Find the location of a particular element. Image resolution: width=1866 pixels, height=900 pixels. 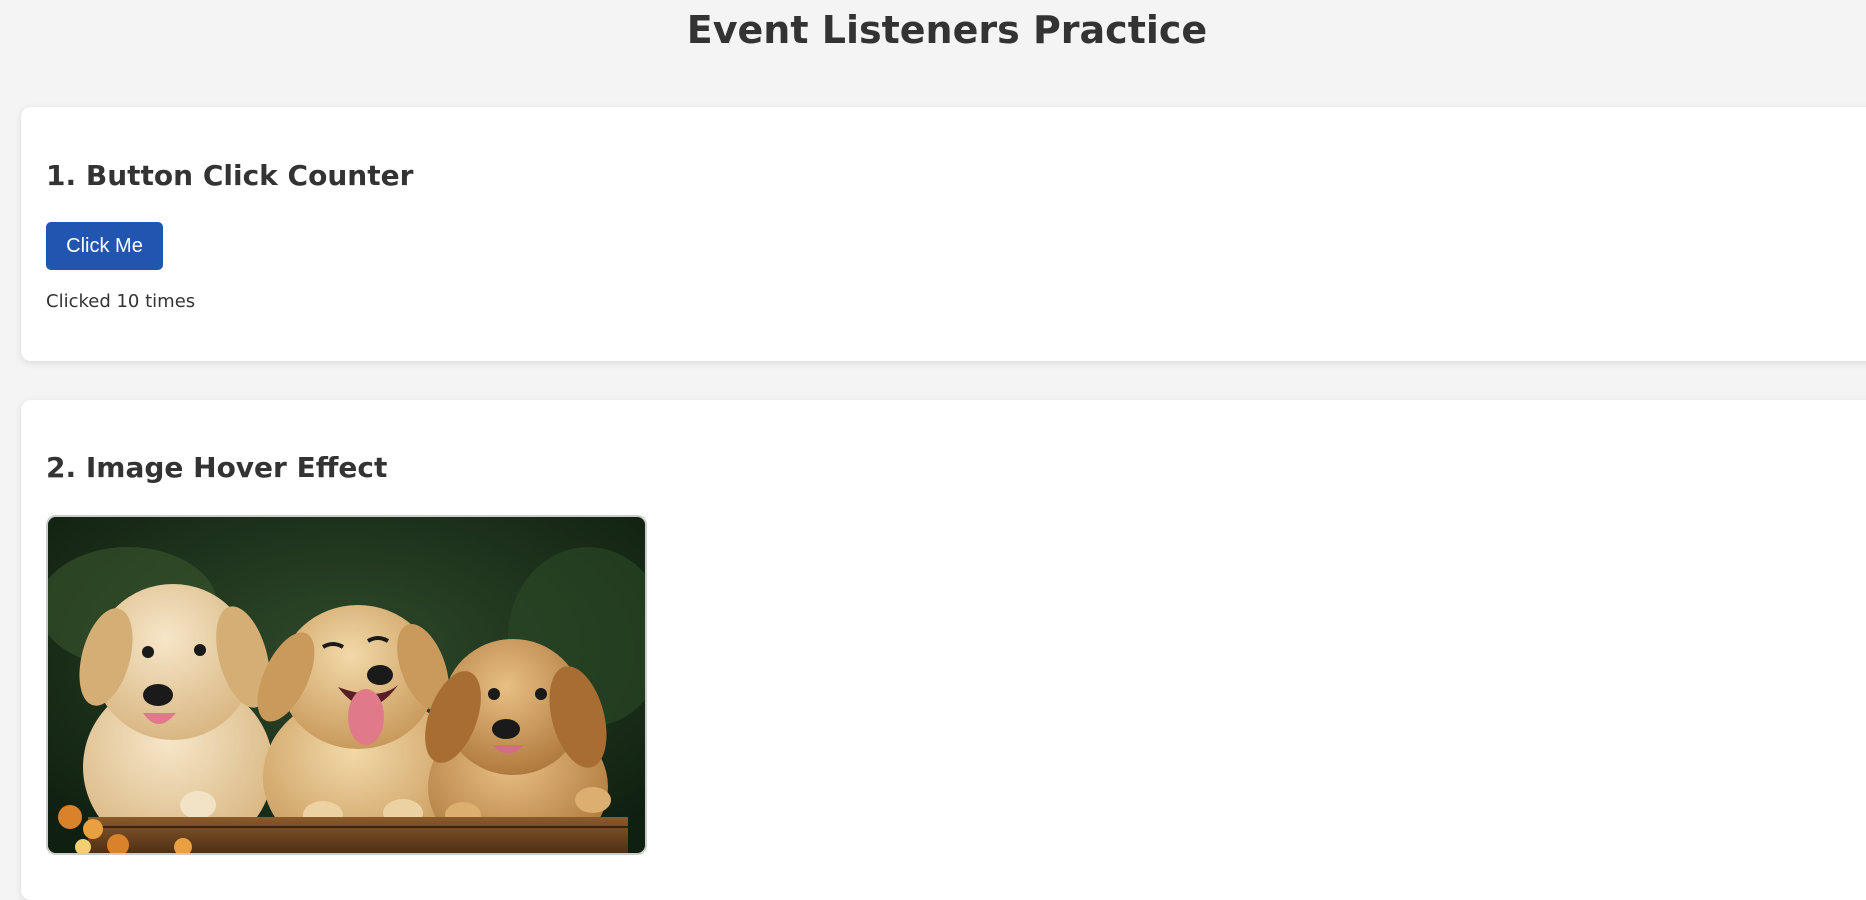

puppies-image is located at coordinates (346, 685).